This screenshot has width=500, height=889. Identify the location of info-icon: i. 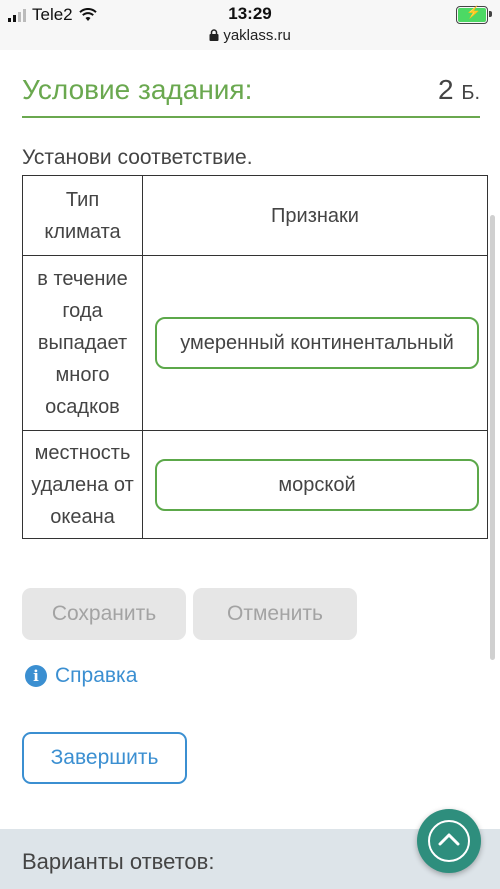
(36, 676).